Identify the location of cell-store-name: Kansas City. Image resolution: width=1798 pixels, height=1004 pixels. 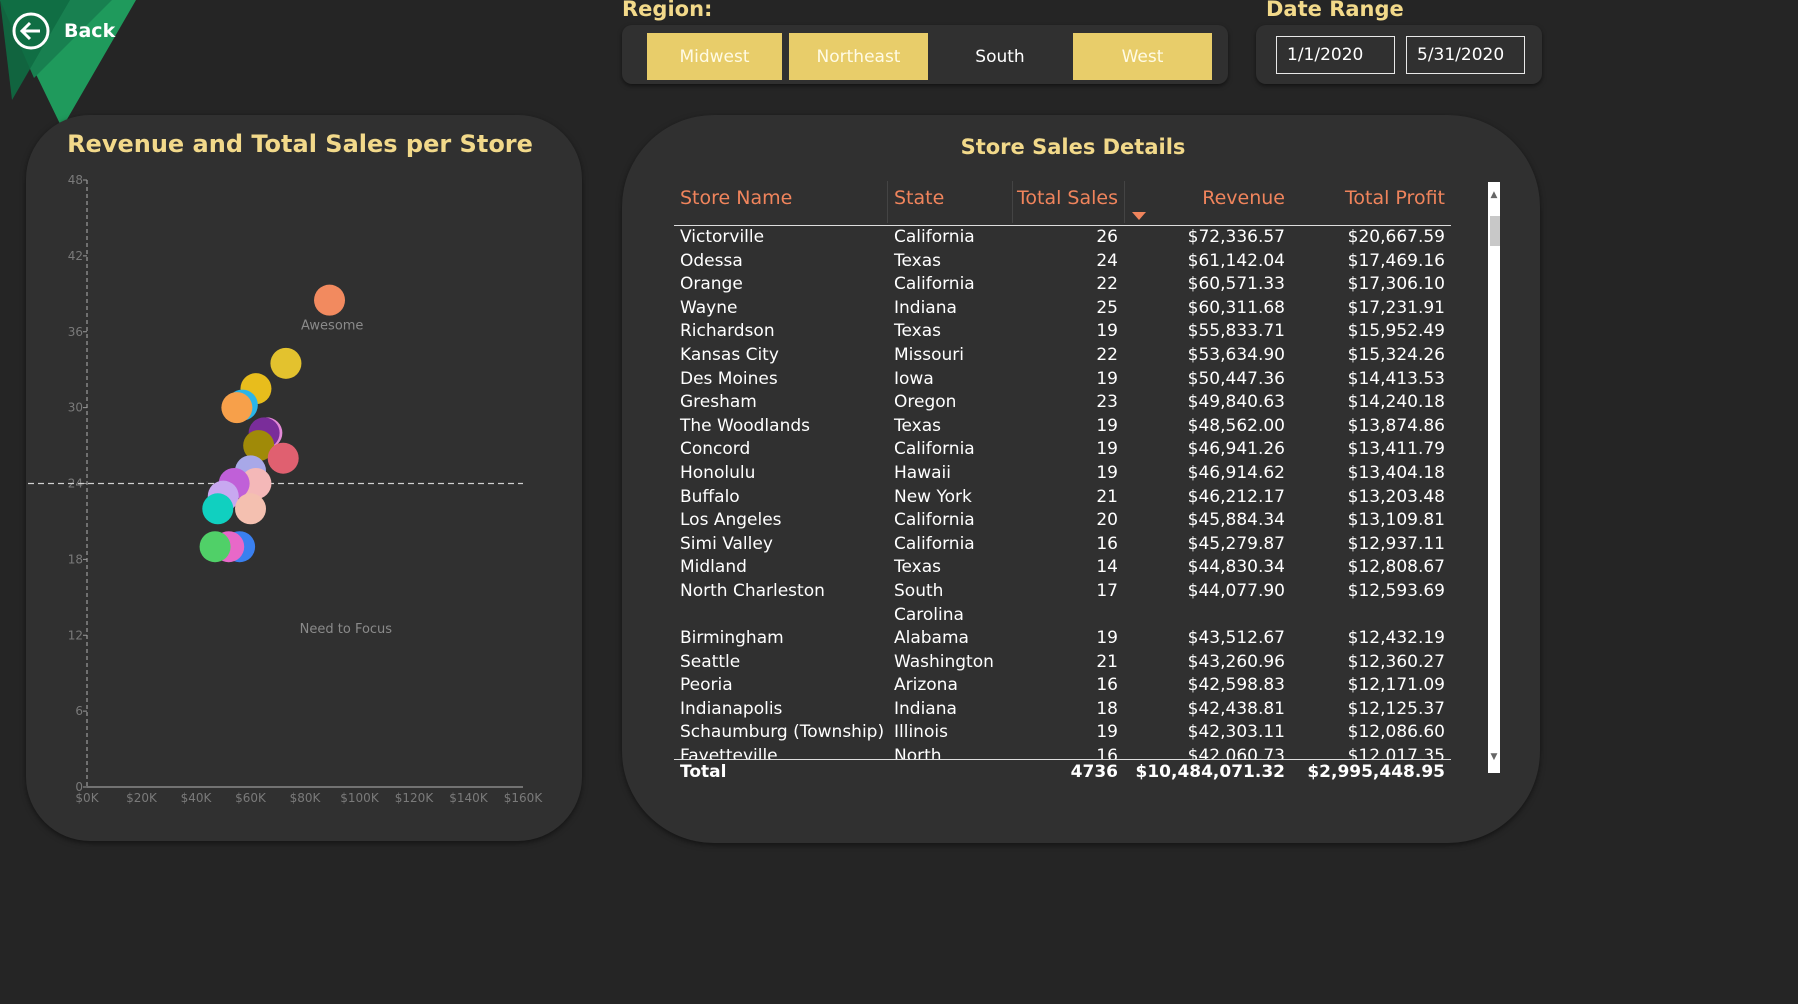
(729, 354).